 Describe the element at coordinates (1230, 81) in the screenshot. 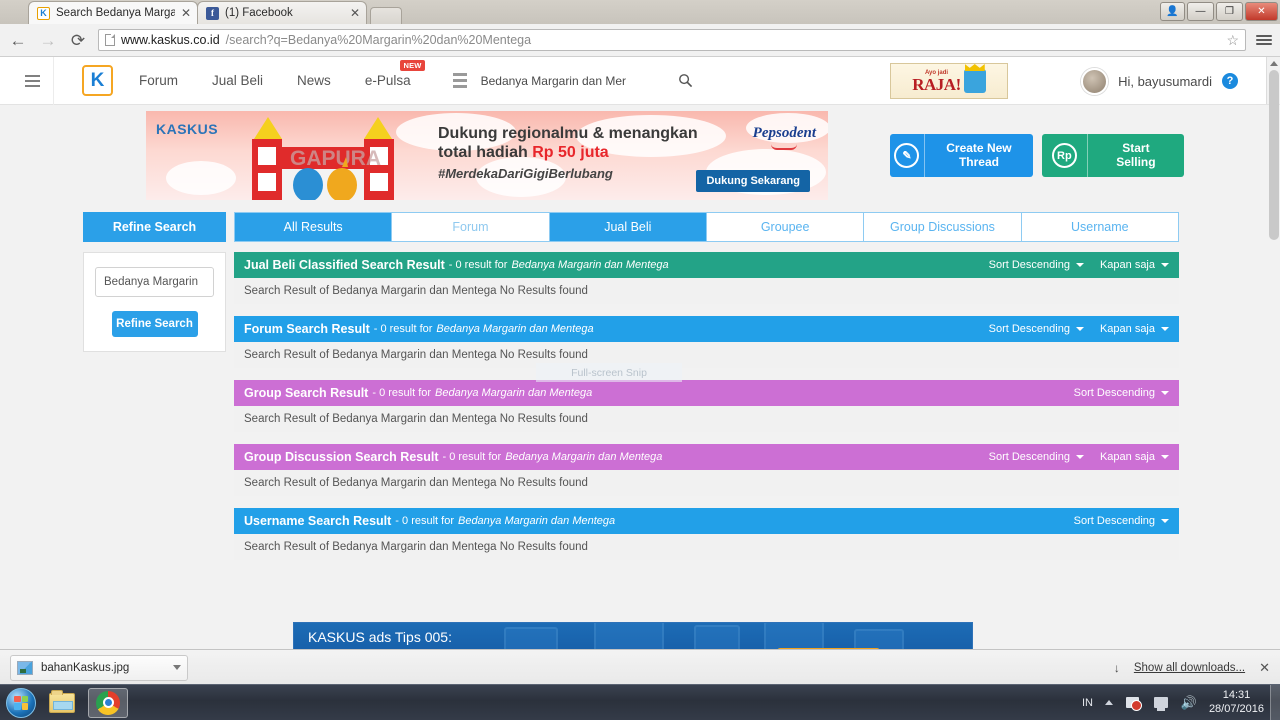

I see `help-icon: ?` at that location.